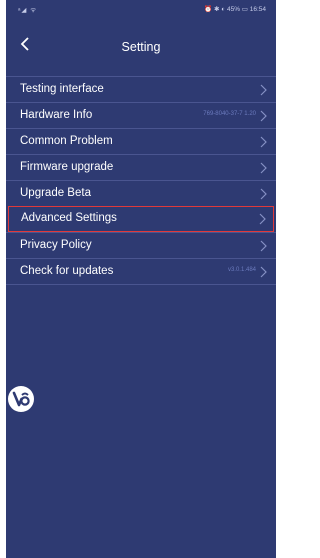 The image size is (320, 558). I want to click on menu-item-label: Privacy Policy, so click(56, 245).